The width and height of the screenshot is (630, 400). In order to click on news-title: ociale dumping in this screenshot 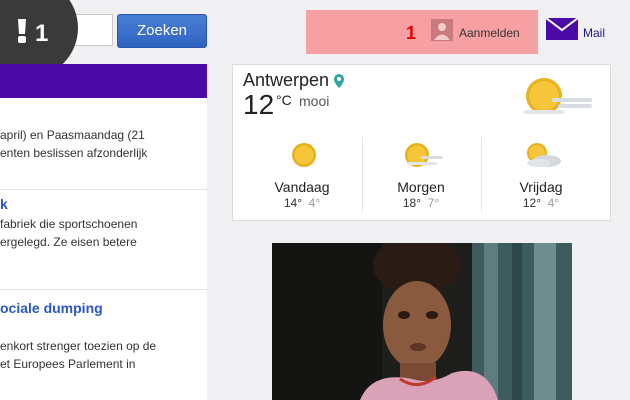, I will do `click(51, 308)`.